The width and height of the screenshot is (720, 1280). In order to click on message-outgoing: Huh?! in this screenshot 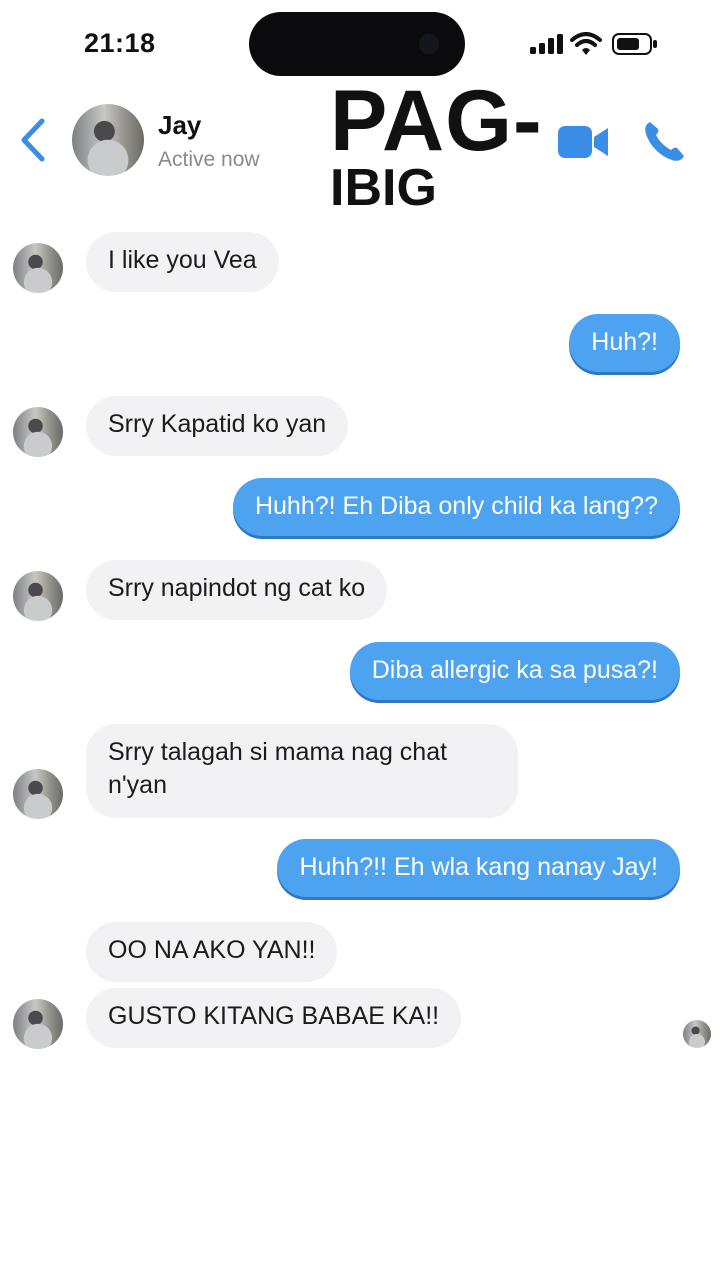, I will do `click(624, 343)`.